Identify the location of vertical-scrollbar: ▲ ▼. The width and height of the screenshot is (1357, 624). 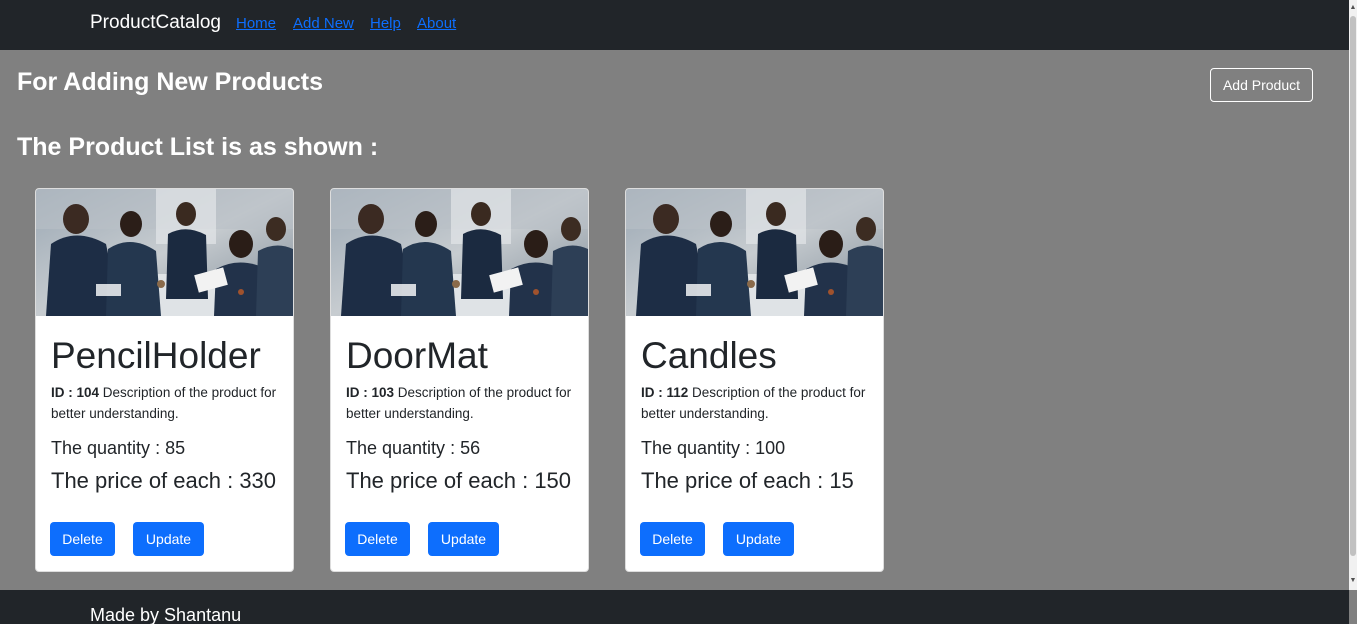
(1353, 295).